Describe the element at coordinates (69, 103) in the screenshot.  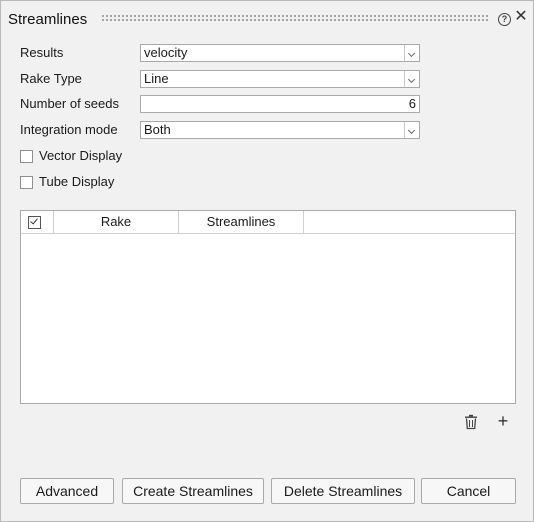
I see `seeds-label: Number of seeds` at that location.